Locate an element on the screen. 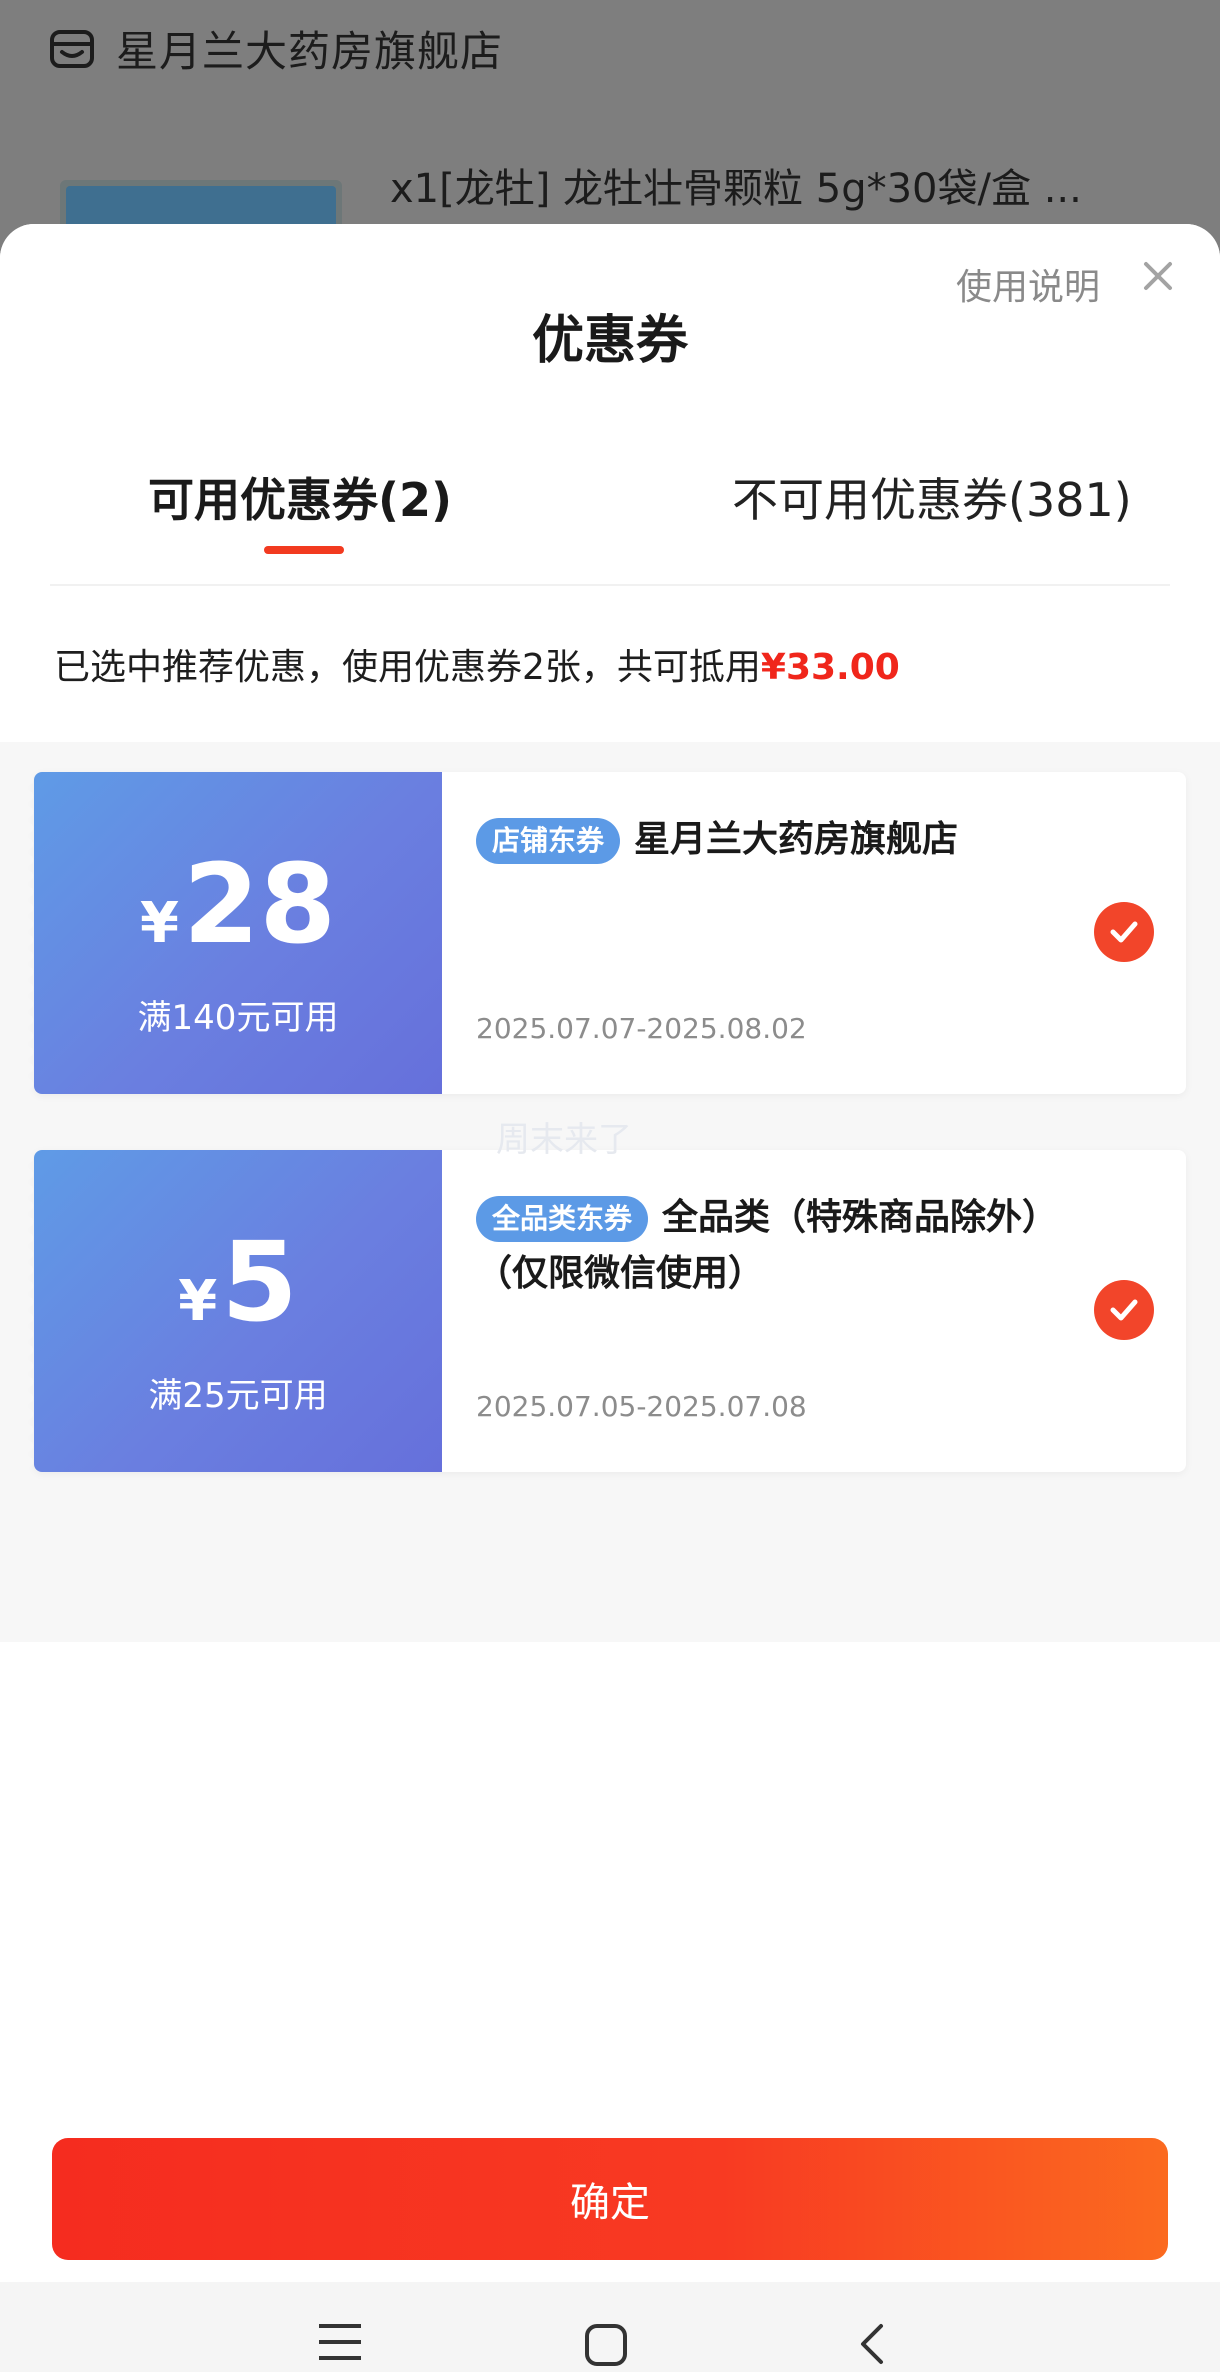  tab-available-coupons: 可用优惠券(2) is located at coordinates (300, 497).